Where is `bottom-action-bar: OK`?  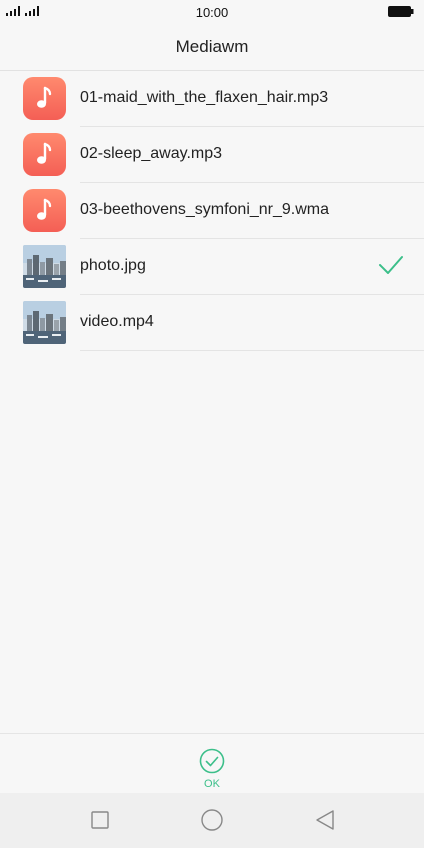
bottom-action-bar: OK is located at coordinates (212, 763).